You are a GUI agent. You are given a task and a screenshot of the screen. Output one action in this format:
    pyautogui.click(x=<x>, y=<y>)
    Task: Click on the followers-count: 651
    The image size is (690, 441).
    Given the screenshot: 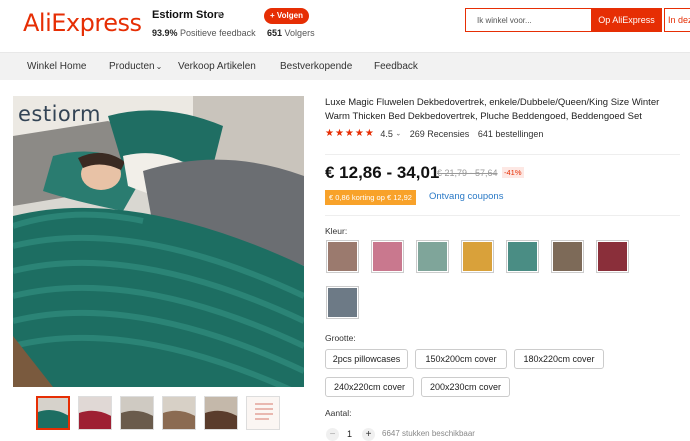 What is the action you would take?
    pyautogui.click(x=275, y=33)
    